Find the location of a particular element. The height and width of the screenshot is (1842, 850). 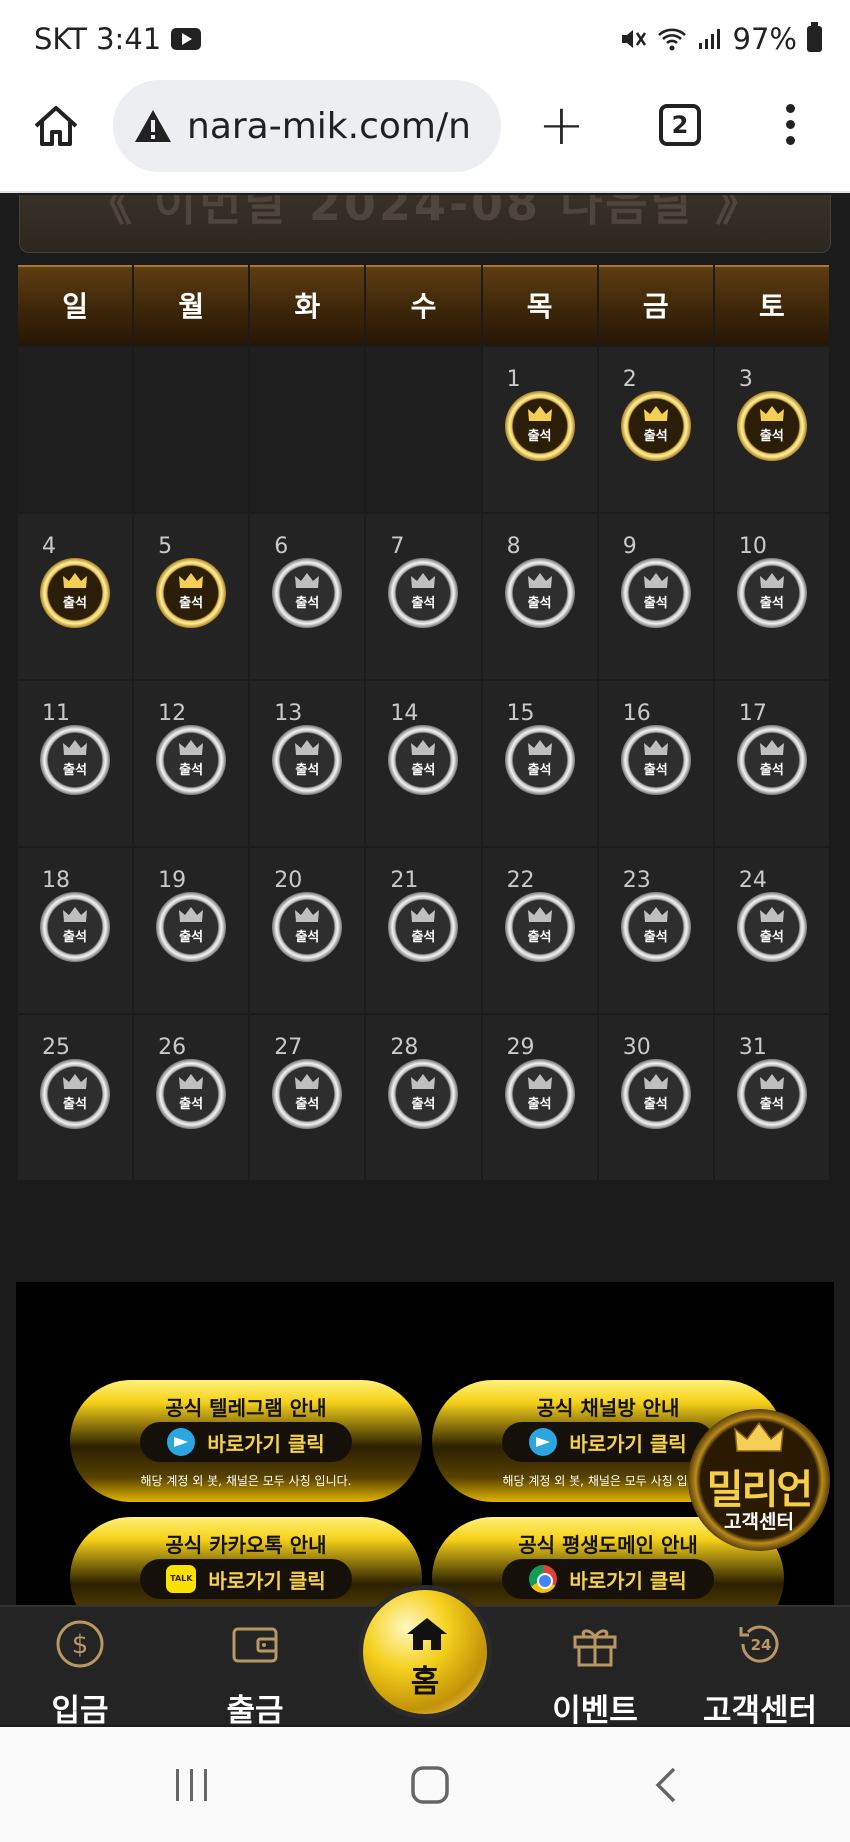

svg-text: 24 is located at coordinates (761, 1645).